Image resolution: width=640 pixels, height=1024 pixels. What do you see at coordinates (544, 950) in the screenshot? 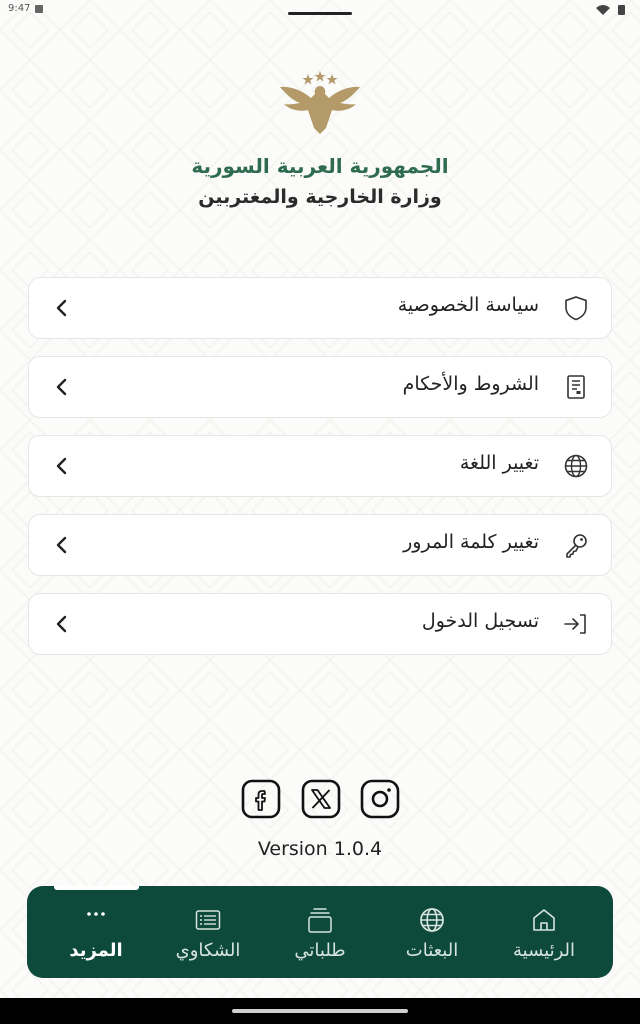
I see `nav-tab-label: الرئيسية` at bounding box center [544, 950].